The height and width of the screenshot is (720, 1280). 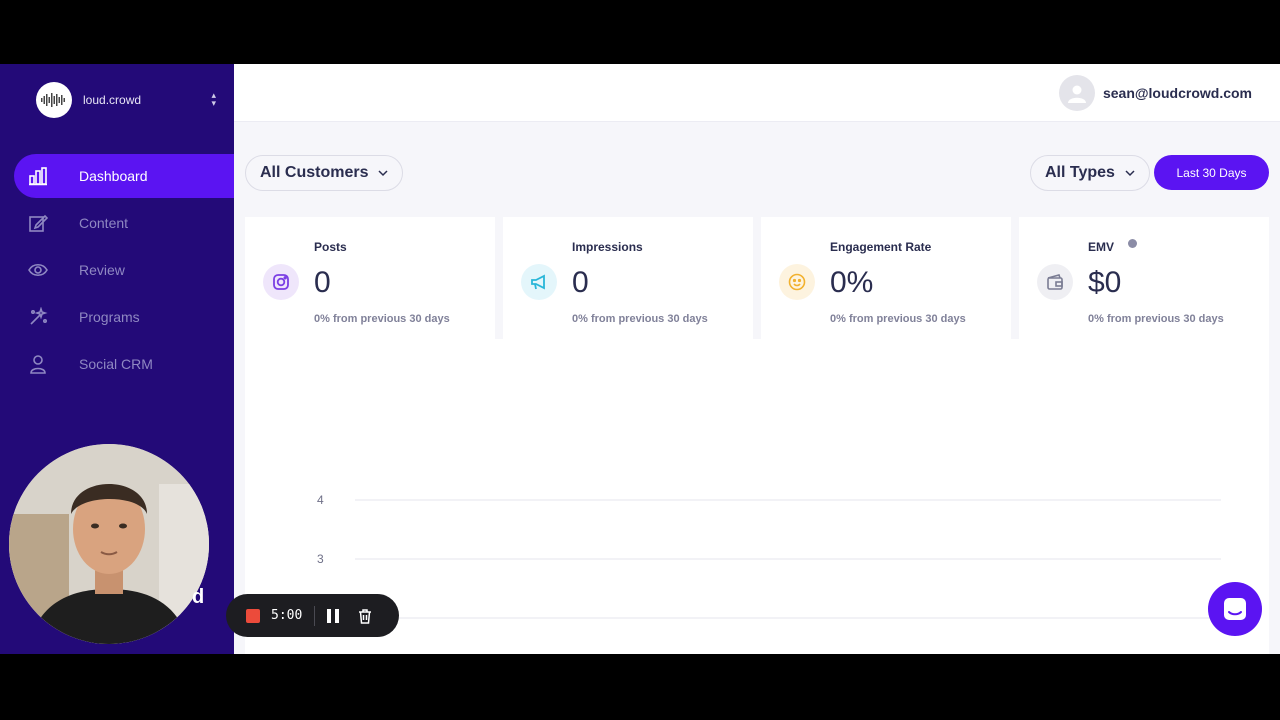 What do you see at coordinates (797, 282) in the screenshot?
I see `smile-icon` at bounding box center [797, 282].